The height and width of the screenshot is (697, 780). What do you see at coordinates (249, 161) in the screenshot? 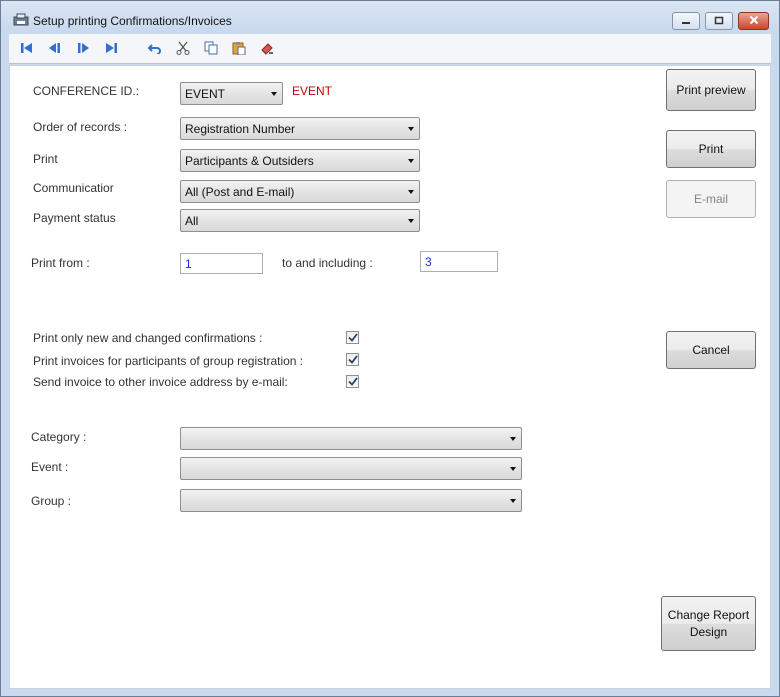
I see `print-value: Participants & Outsiders` at bounding box center [249, 161].